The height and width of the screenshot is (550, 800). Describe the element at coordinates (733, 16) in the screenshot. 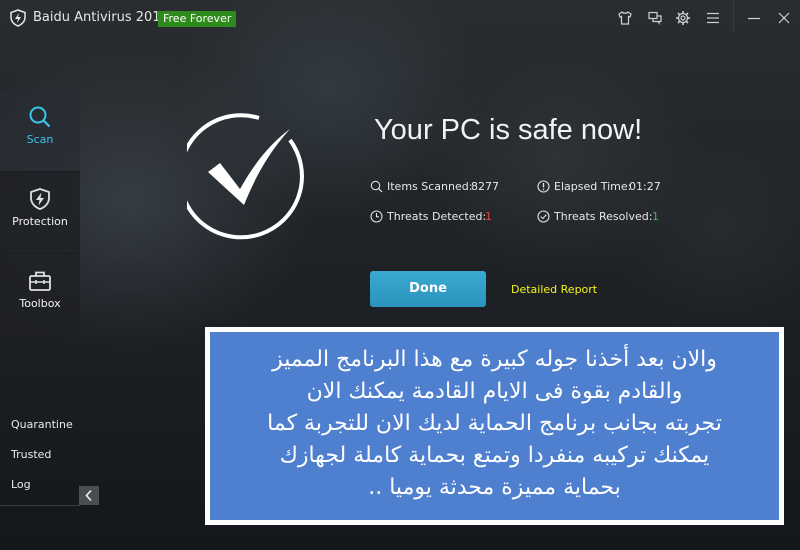

I see `titlebar-divider` at that location.